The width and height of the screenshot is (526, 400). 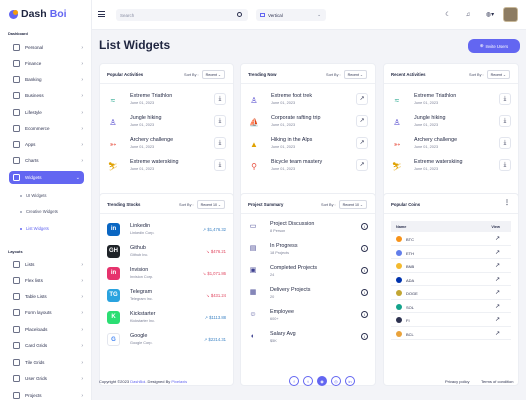 What do you see at coordinates (294, 381) in the screenshot?
I see `facebook-icon: f` at bounding box center [294, 381].